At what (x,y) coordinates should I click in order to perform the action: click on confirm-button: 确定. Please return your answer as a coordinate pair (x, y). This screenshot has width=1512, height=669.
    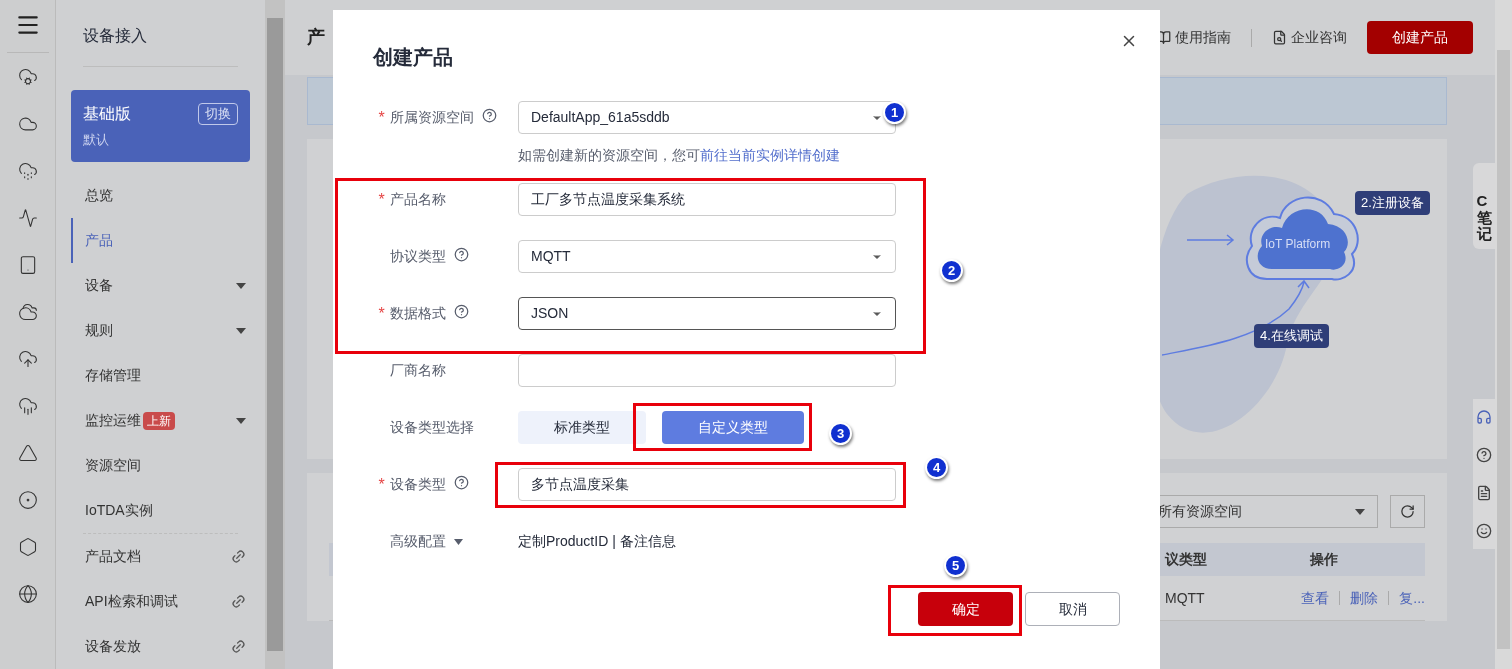
    Looking at the image, I should click on (965, 609).